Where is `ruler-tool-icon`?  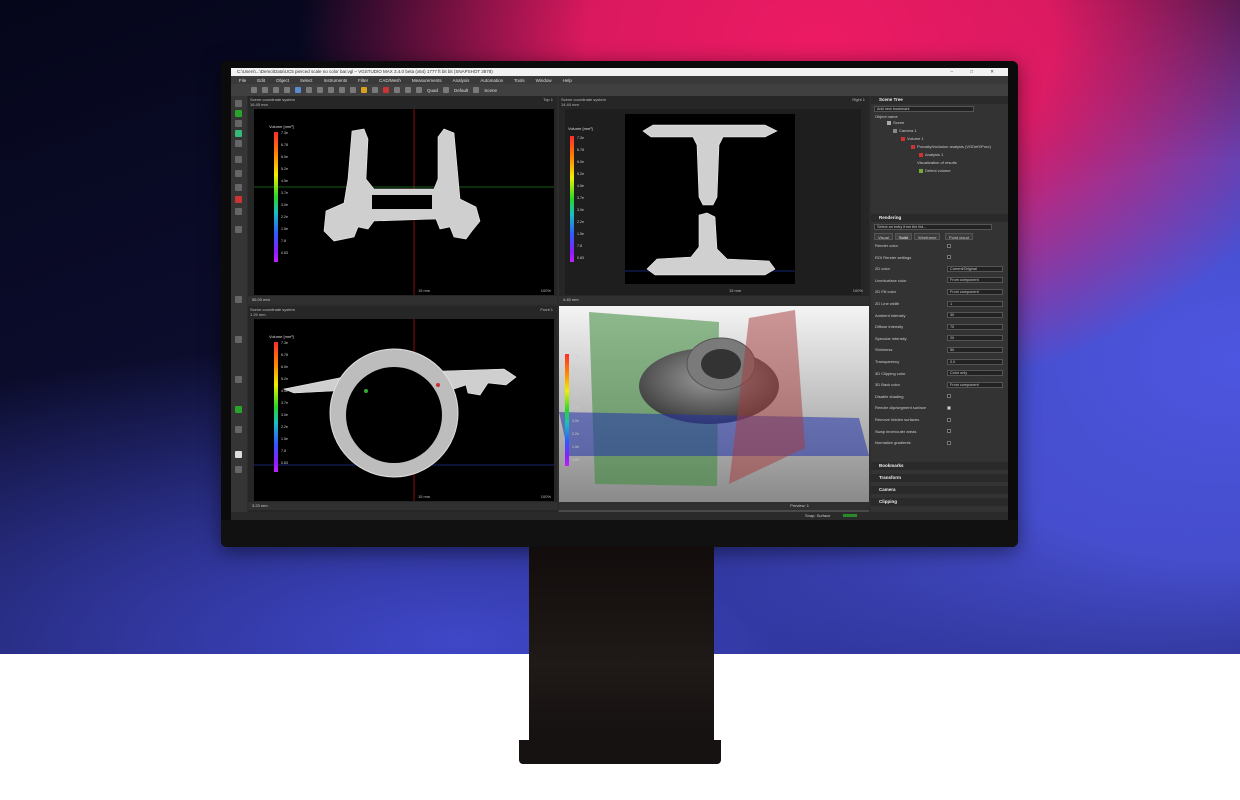
ruler-tool-icon is located at coordinates (238, 173).